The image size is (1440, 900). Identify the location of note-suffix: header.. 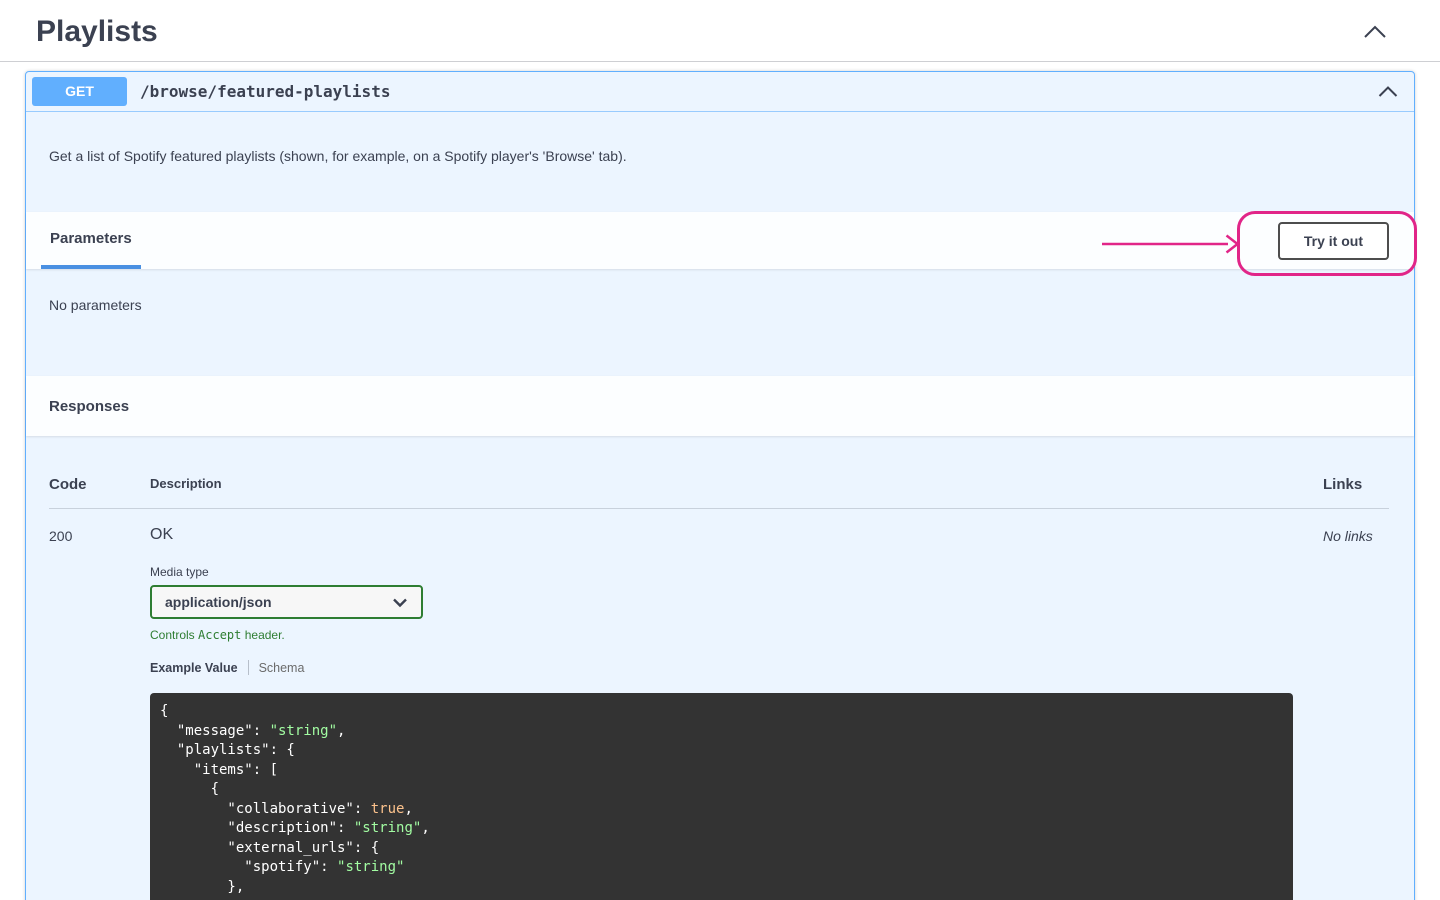
(263, 635).